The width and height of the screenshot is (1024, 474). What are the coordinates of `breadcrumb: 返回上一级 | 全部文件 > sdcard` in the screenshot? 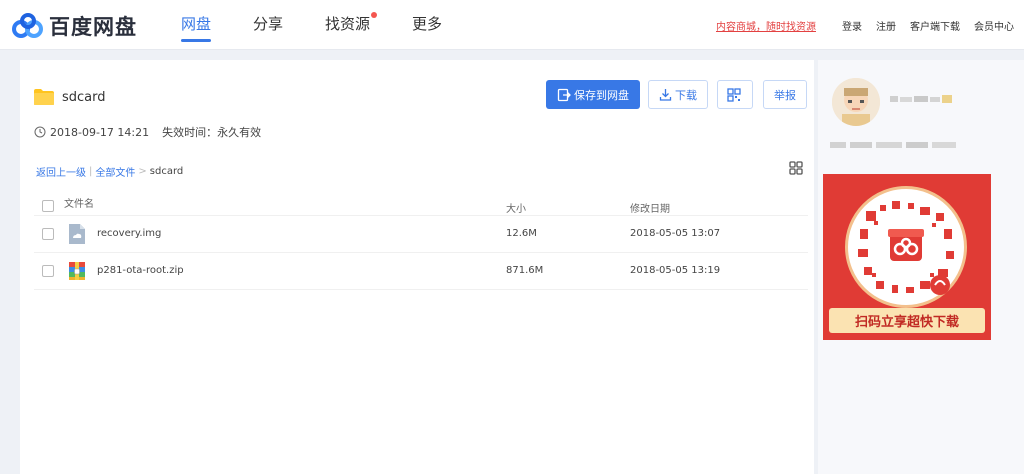 It's located at (109, 171).